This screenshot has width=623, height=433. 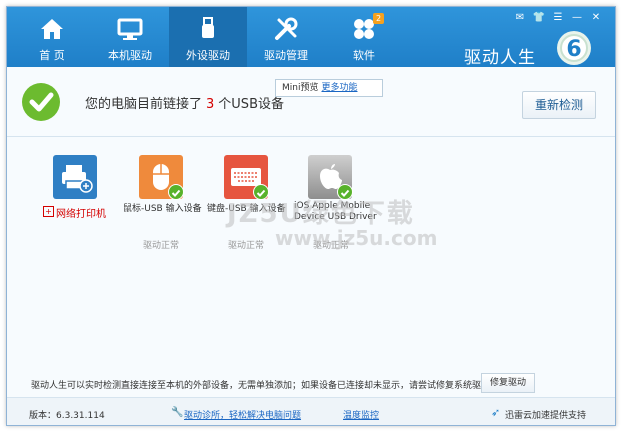 What do you see at coordinates (364, 37) in the screenshot?
I see `tab-software: 2 软件` at bounding box center [364, 37].